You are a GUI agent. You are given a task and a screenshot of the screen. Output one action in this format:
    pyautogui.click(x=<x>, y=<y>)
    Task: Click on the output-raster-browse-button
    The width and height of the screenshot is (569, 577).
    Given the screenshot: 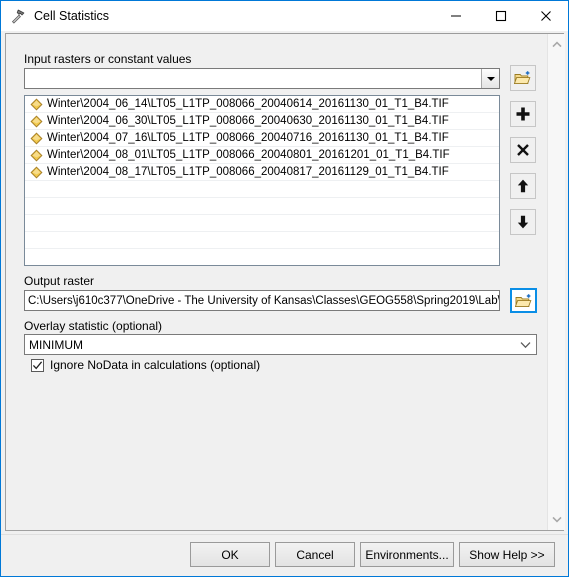 What is the action you would take?
    pyautogui.click(x=523, y=300)
    